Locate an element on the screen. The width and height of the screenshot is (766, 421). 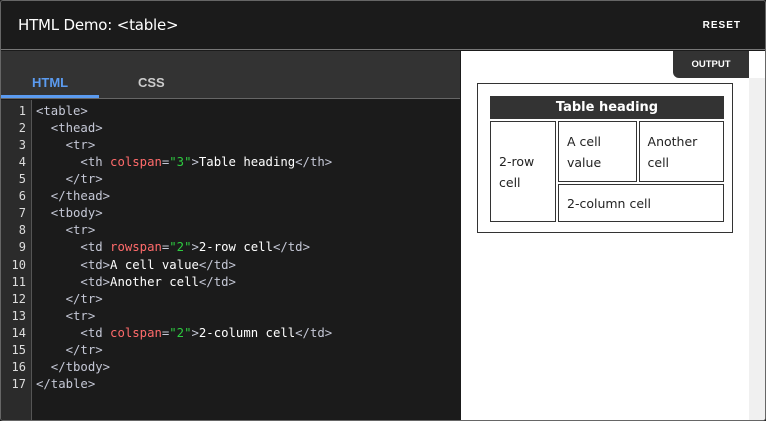
code-line: </thead> is located at coordinates (73, 196).